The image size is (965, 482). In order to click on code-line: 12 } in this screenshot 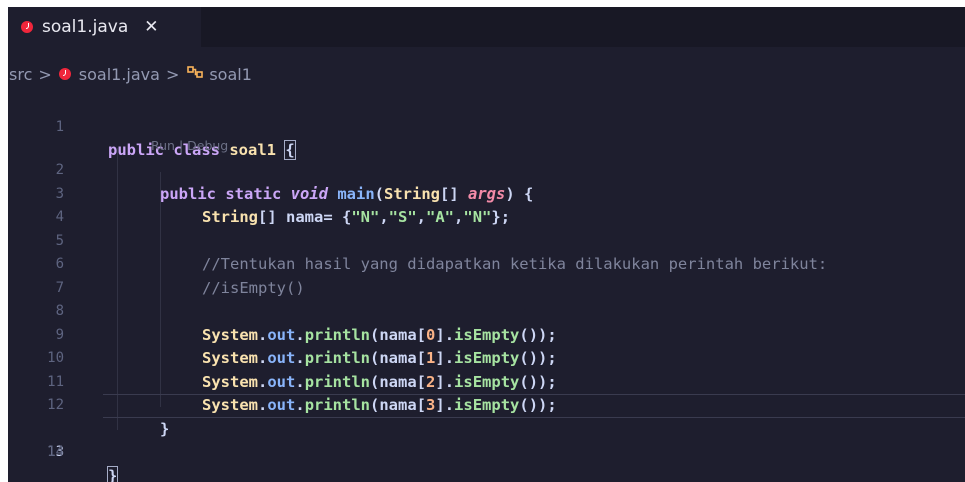, I will do `click(486, 404)`.